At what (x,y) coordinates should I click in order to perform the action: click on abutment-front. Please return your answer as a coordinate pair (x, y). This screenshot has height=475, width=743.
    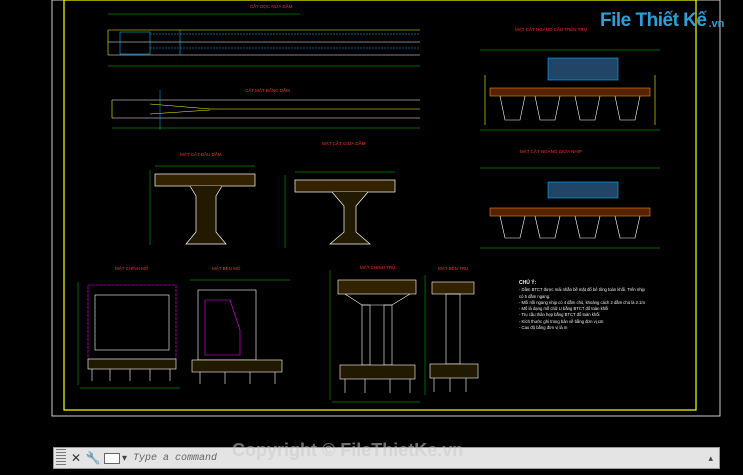
    Looking at the image, I should click on (128, 335).